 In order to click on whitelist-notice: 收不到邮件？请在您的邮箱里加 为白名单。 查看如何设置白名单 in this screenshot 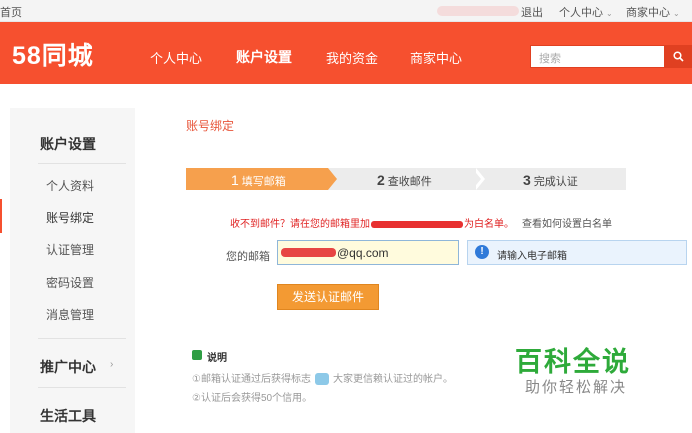, I will do `click(421, 222)`.